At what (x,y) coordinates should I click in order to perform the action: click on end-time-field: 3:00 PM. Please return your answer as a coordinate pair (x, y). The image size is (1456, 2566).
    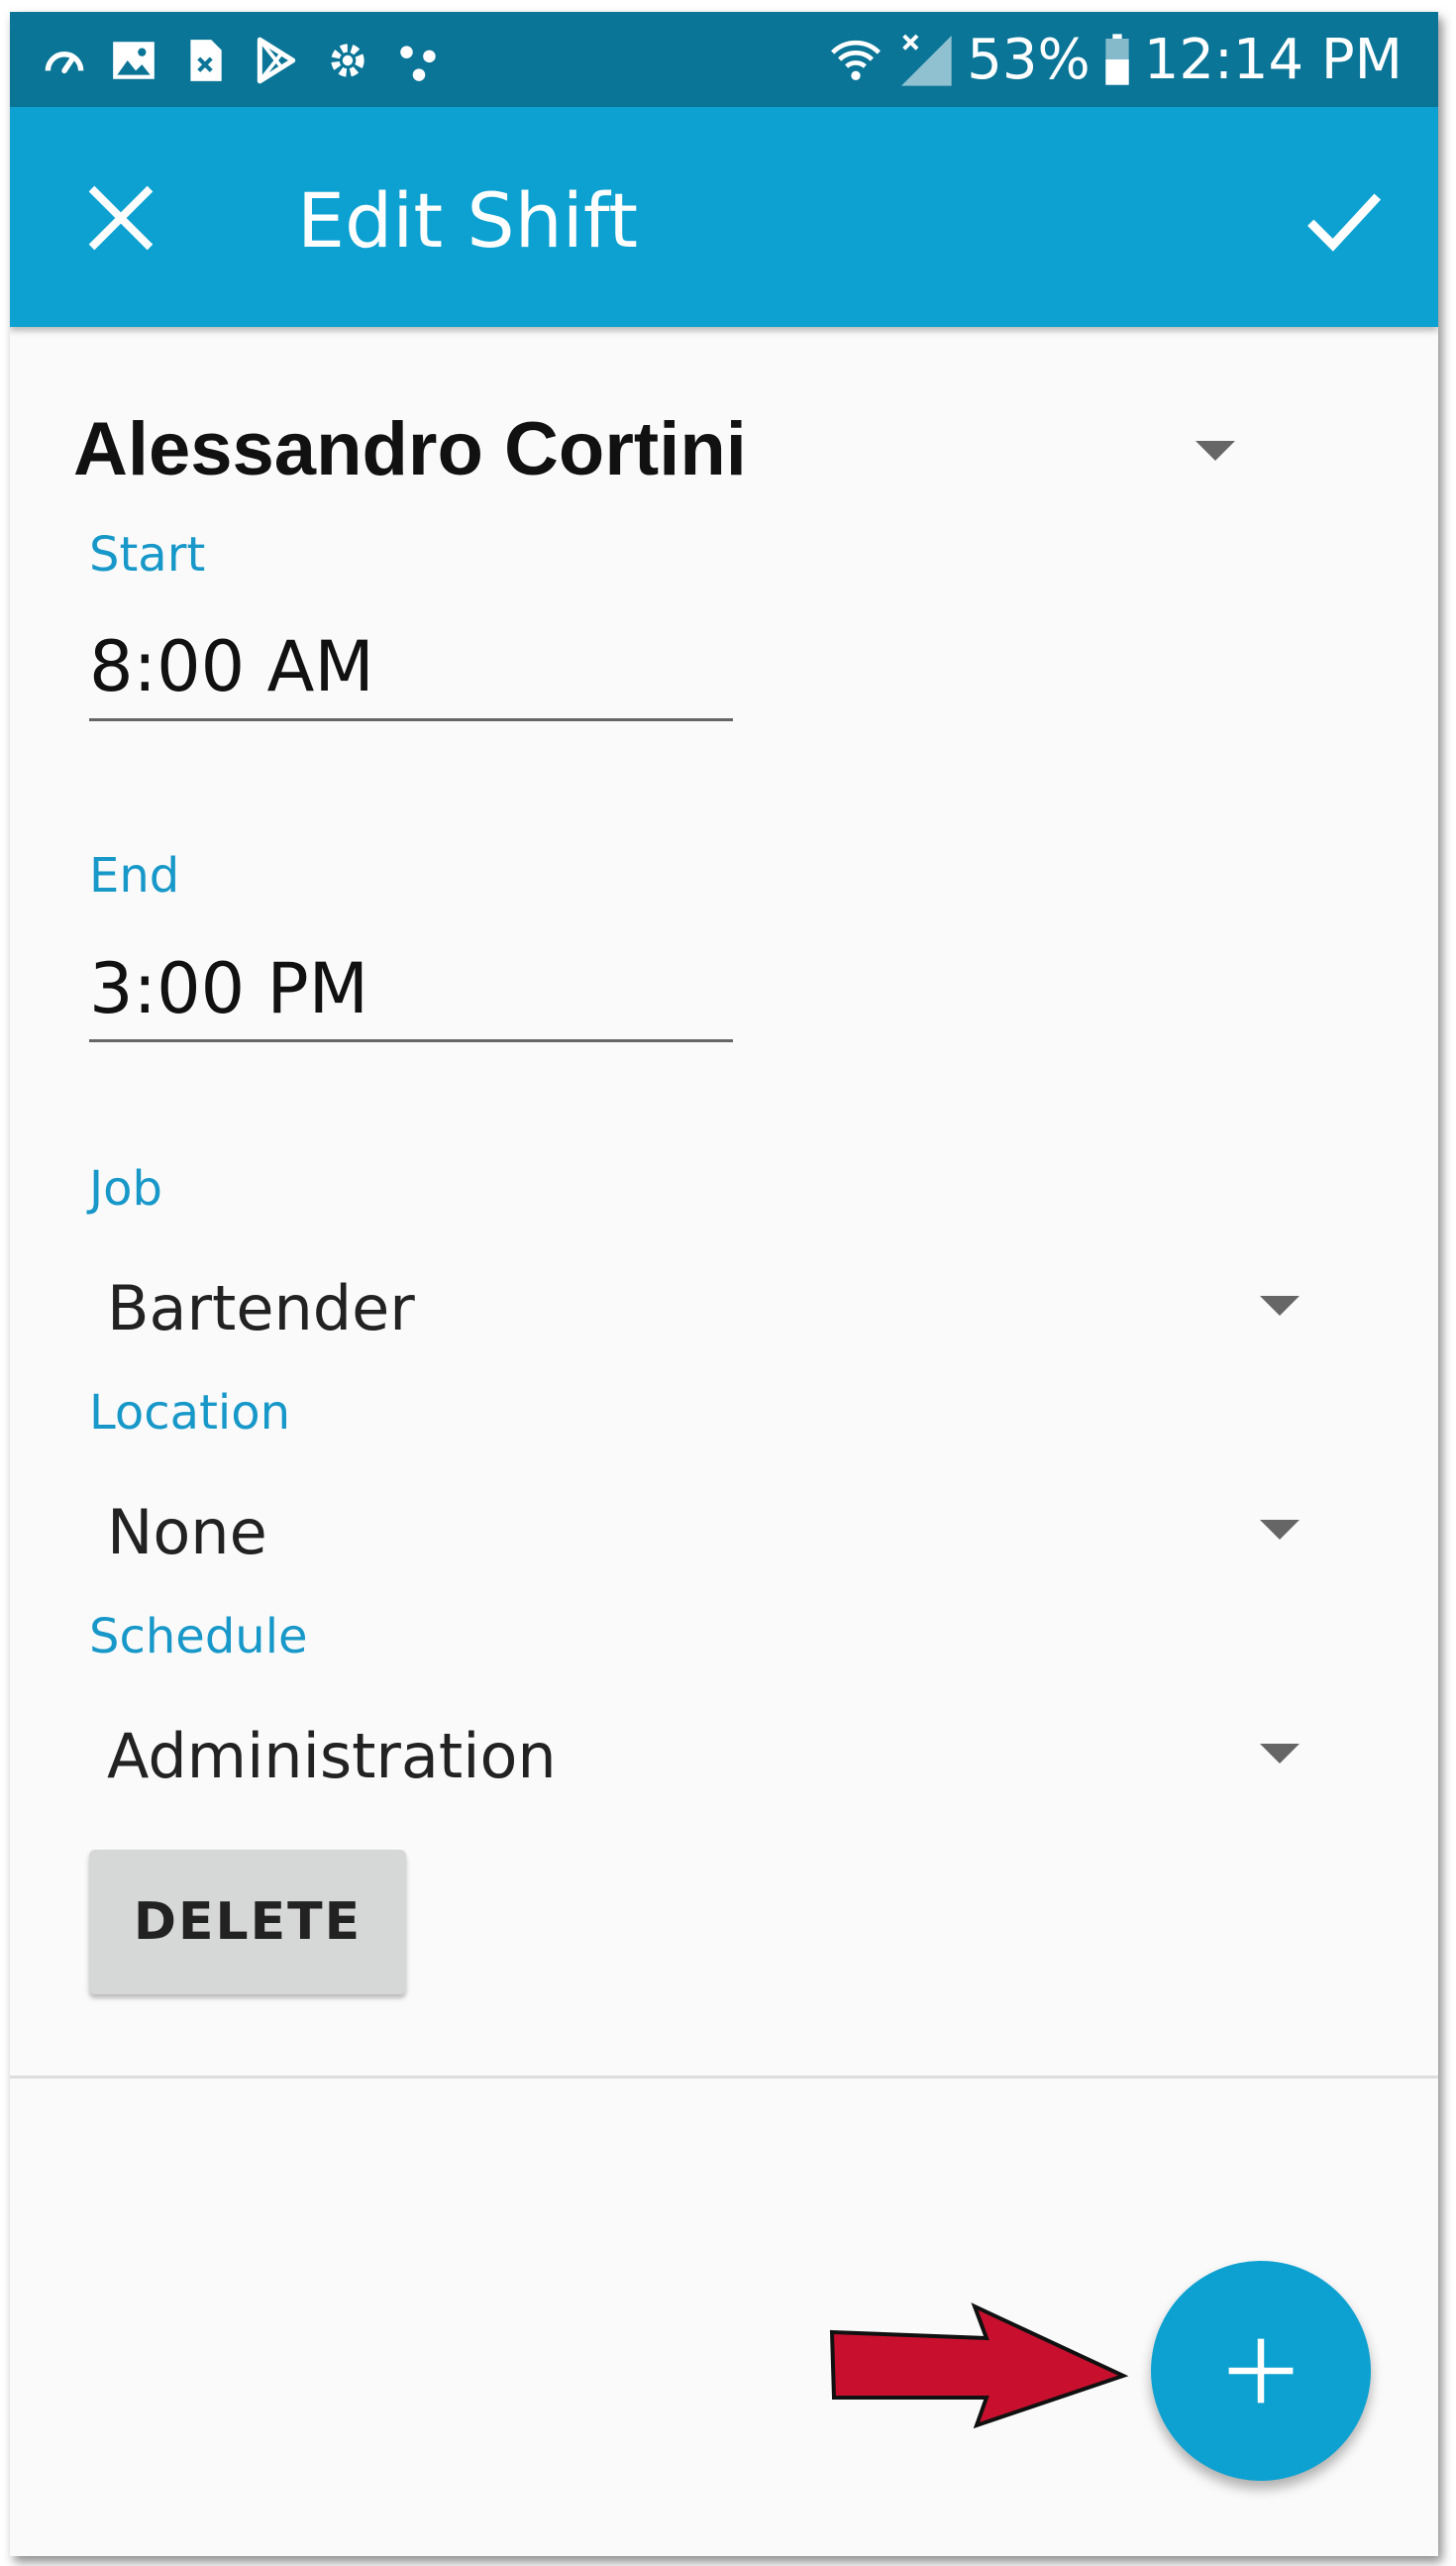
    Looking at the image, I should click on (228, 988).